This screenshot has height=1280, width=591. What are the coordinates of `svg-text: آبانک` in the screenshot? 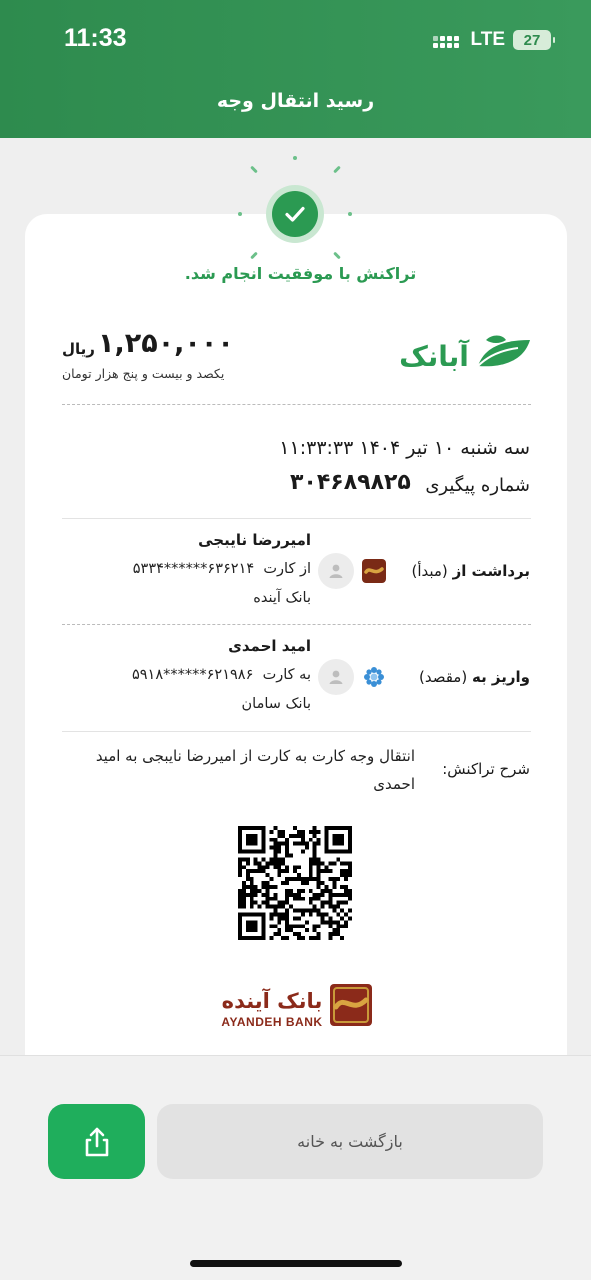 It's located at (434, 356).